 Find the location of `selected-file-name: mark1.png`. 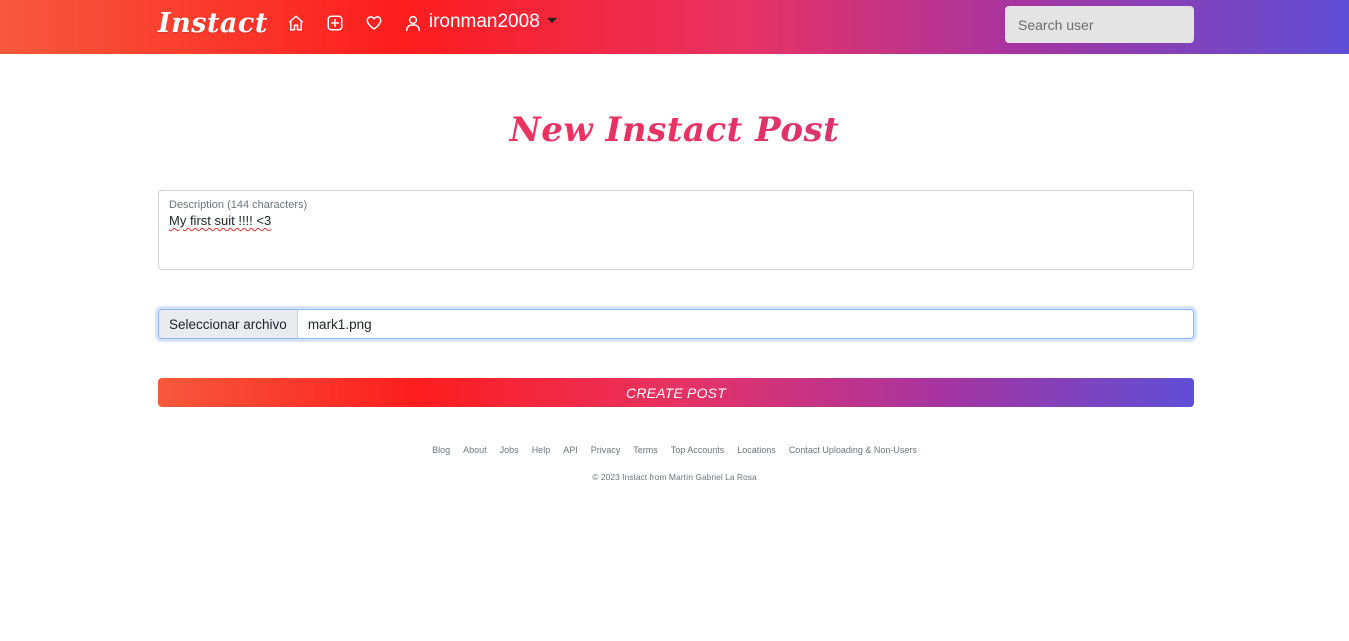

selected-file-name: mark1.png is located at coordinates (339, 324).